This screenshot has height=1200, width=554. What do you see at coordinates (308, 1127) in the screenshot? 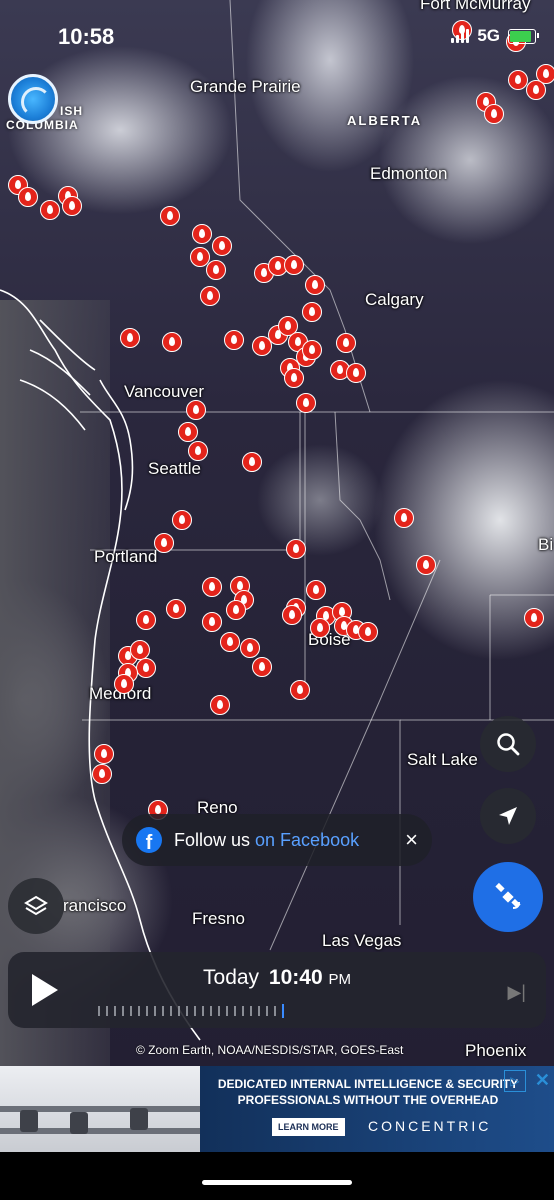
I see `ad-learn-more-button: LEARN MORE` at bounding box center [308, 1127].